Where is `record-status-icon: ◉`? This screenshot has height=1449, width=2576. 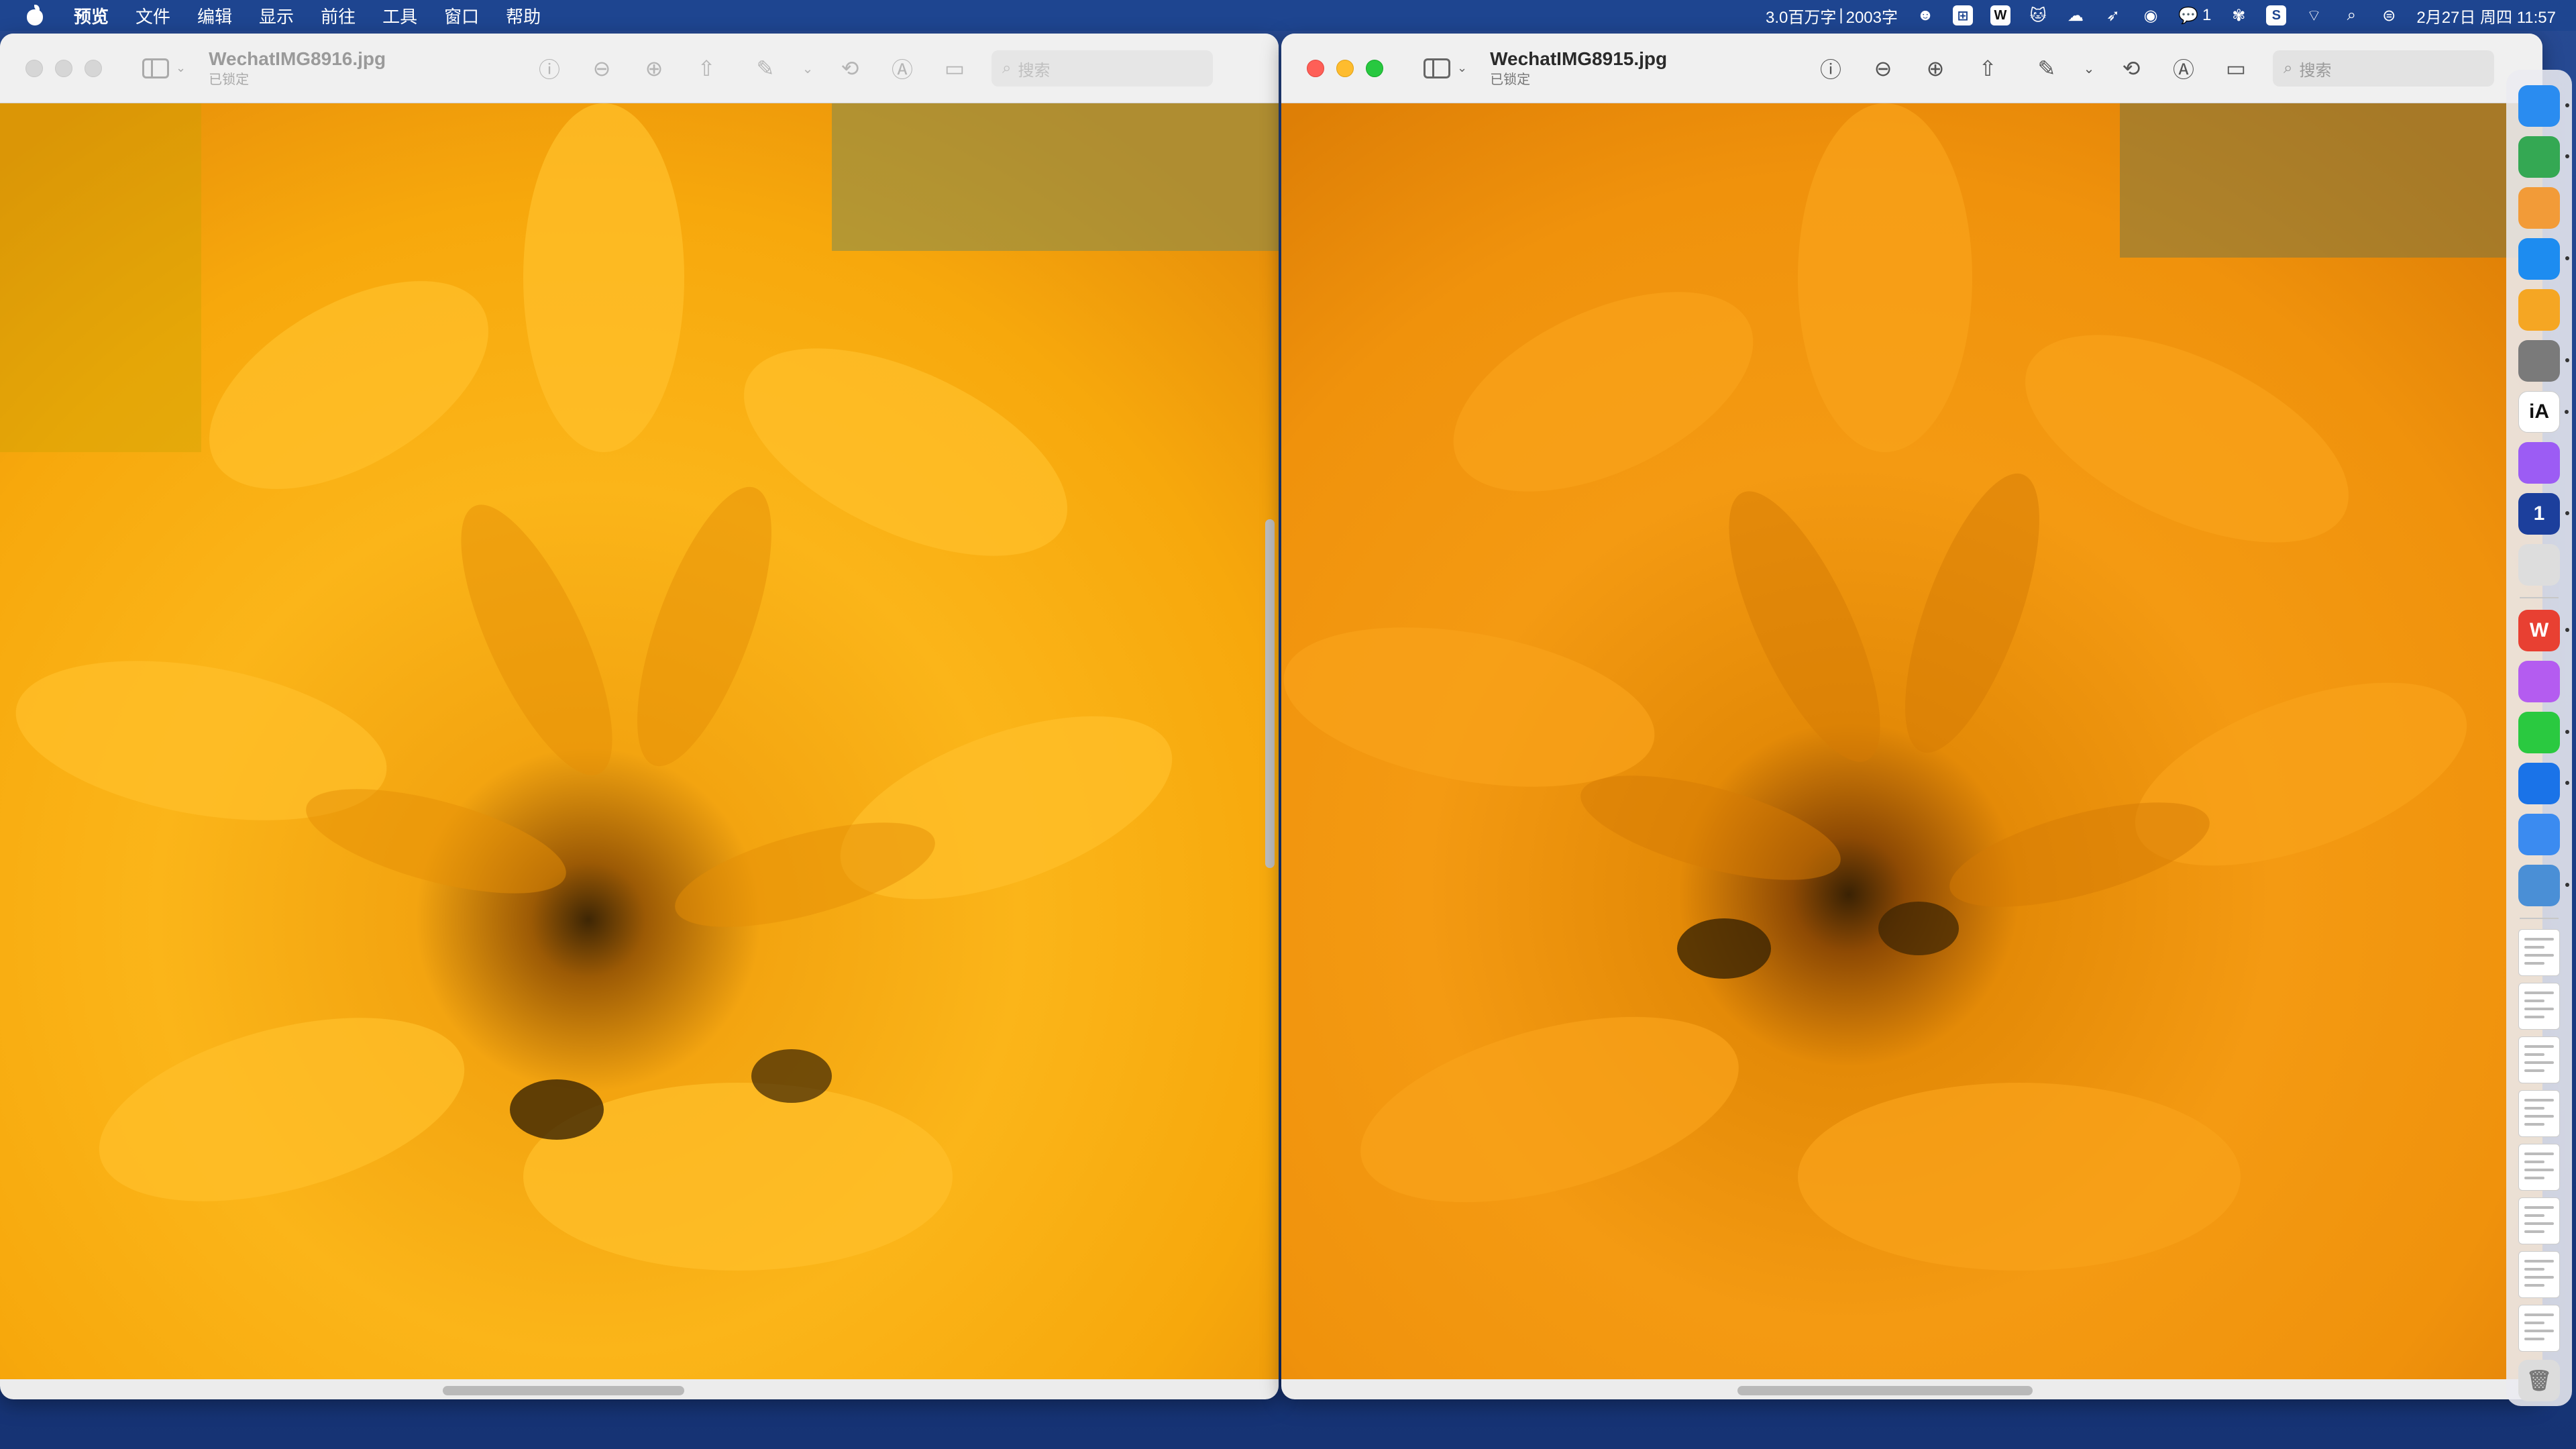 record-status-icon: ◉ is located at coordinates (2151, 15).